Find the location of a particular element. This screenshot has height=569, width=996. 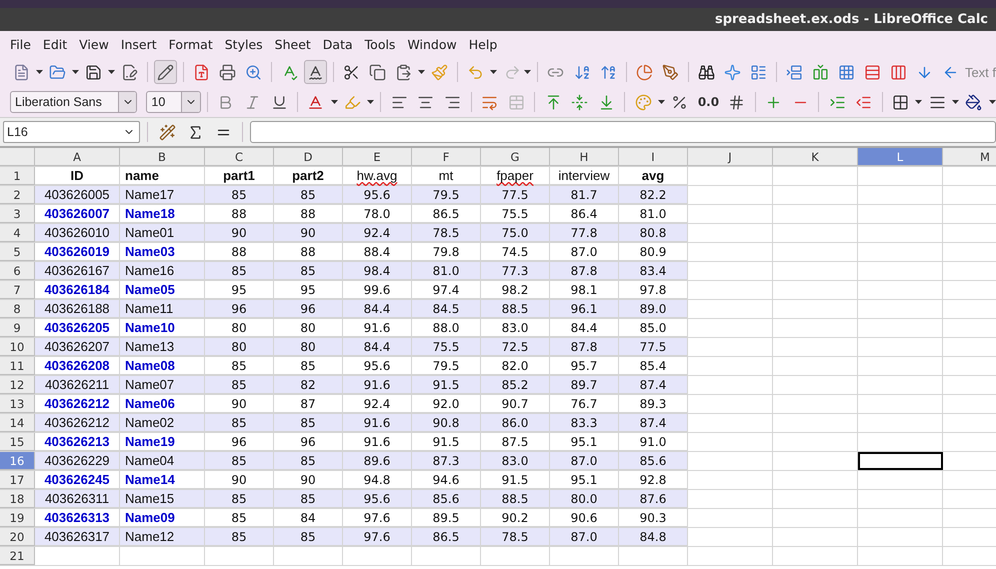

menu-item: Sheet is located at coordinates (292, 44).